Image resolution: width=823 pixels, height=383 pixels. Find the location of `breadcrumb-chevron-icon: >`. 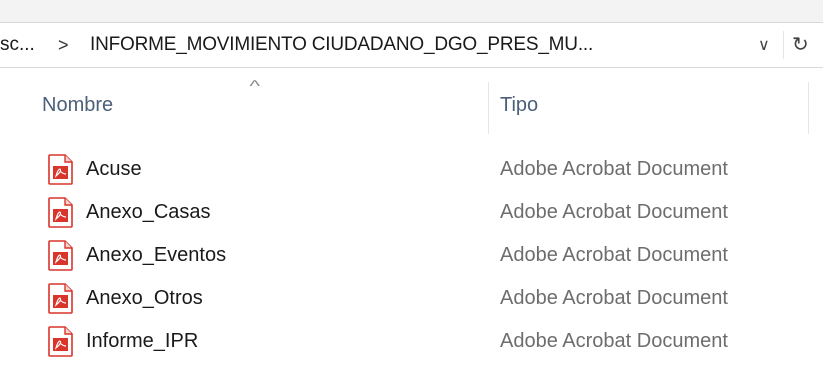

breadcrumb-chevron-icon: > is located at coordinates (63, 45).